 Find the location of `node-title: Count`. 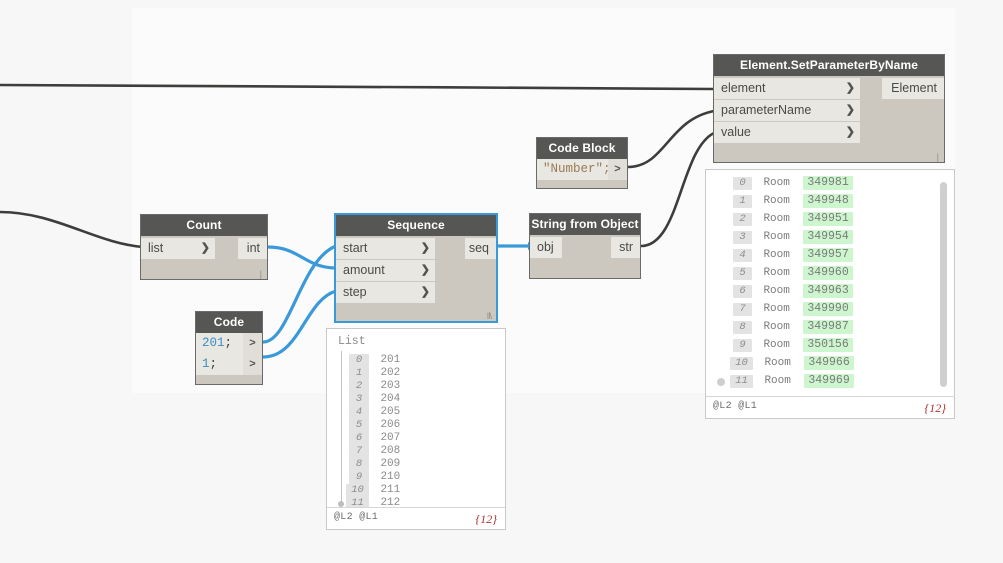

node-title: Count is located at coordinates (204, 225).